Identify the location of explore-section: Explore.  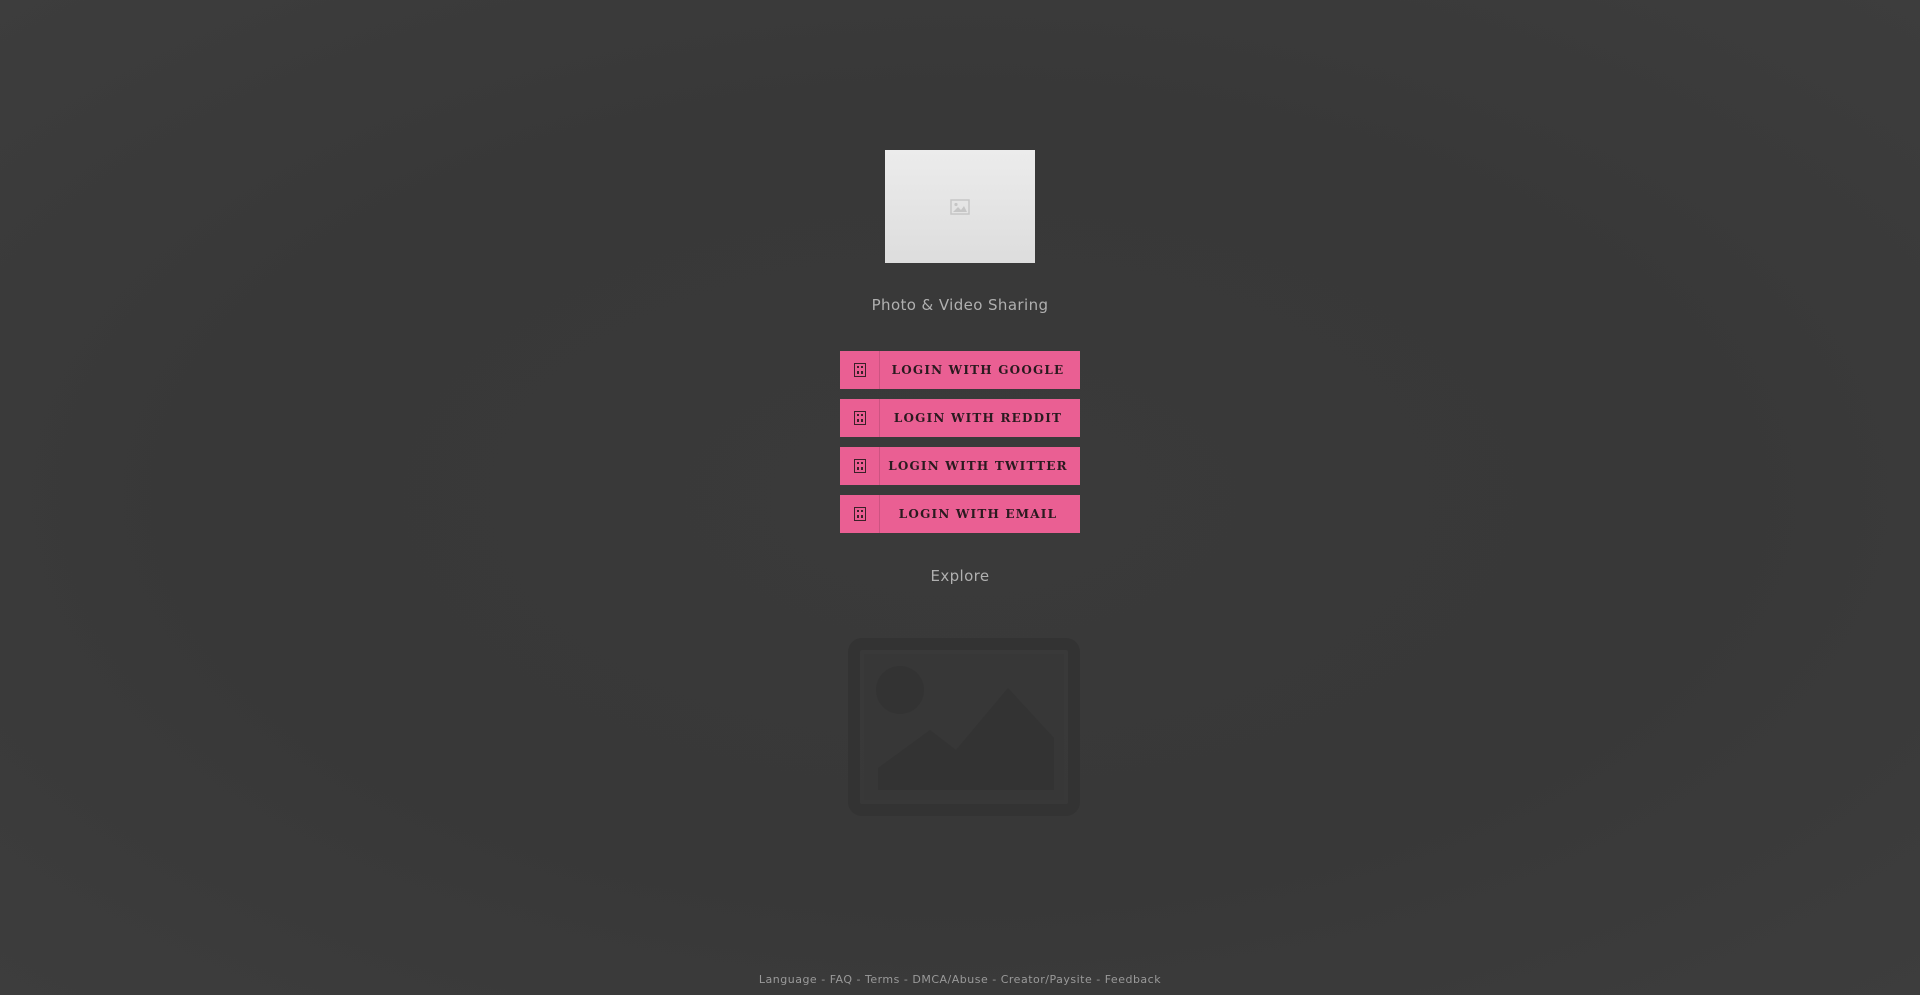
(960, 576).